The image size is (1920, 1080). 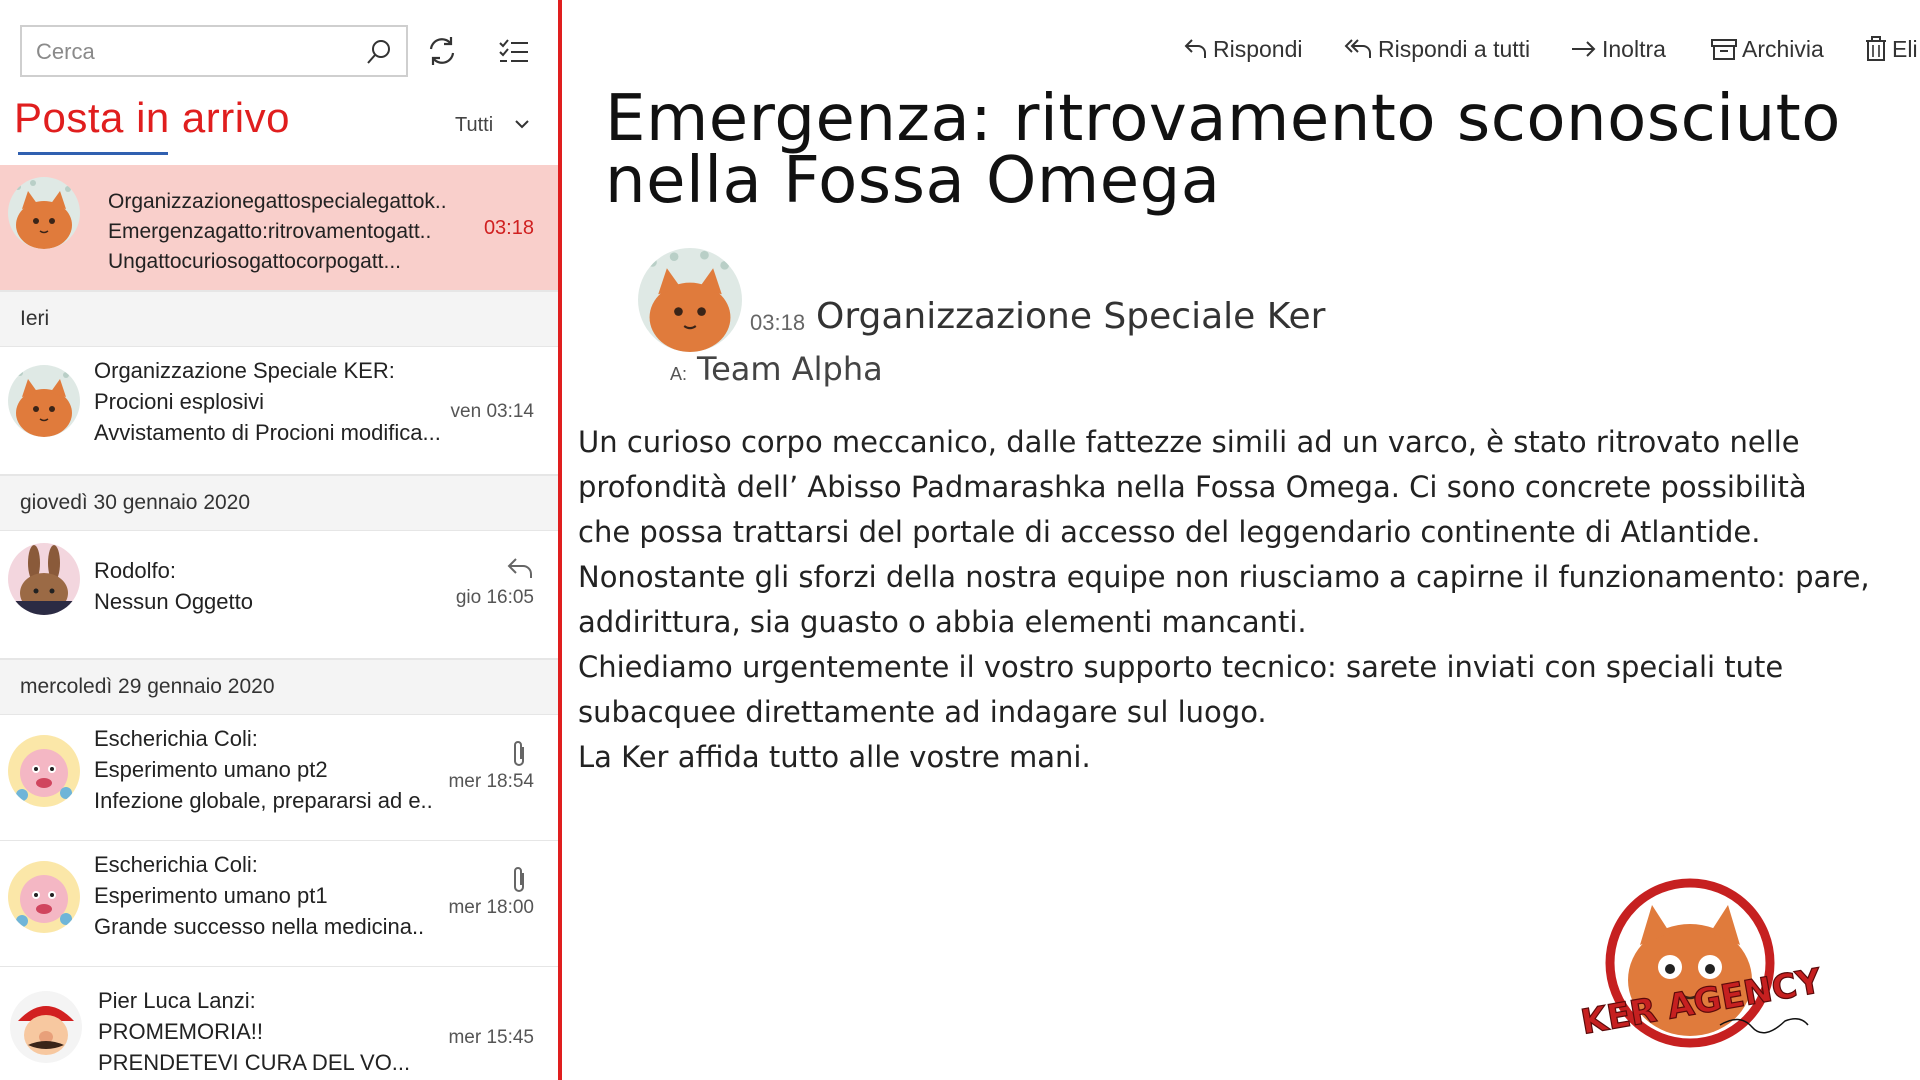 I want to click on mail-subject: Esperimento umano pt1, so click(x=211, y=895).